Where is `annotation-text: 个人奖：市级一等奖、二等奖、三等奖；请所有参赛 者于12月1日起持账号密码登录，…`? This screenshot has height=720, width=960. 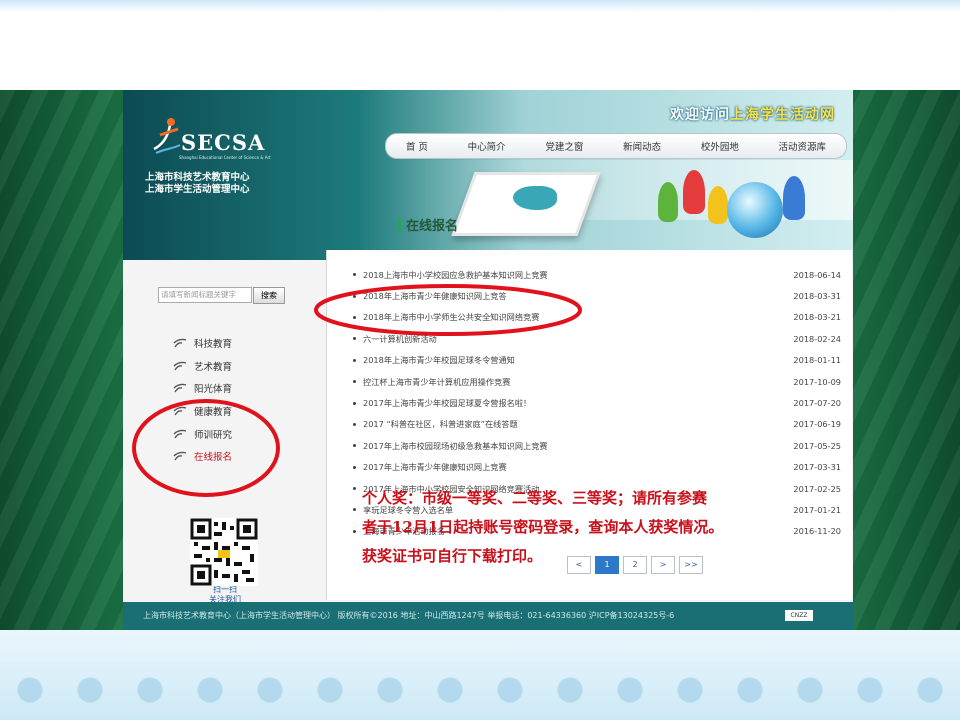 annotation-text: 个人奖：市级一等奖、二等奖、三等奖；请所有参赛 者于12月1日起持账号密码登录，… is located at coordinates (597, 527).